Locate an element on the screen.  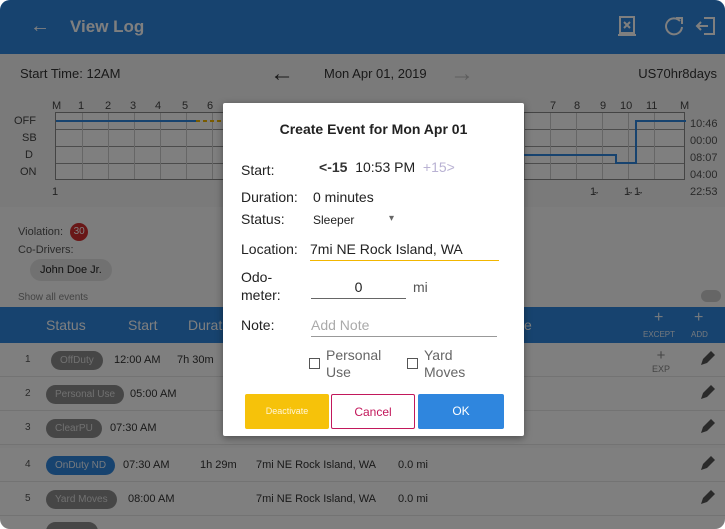
start-time-value: 10:53 PM is located at coordinates (385, 167).